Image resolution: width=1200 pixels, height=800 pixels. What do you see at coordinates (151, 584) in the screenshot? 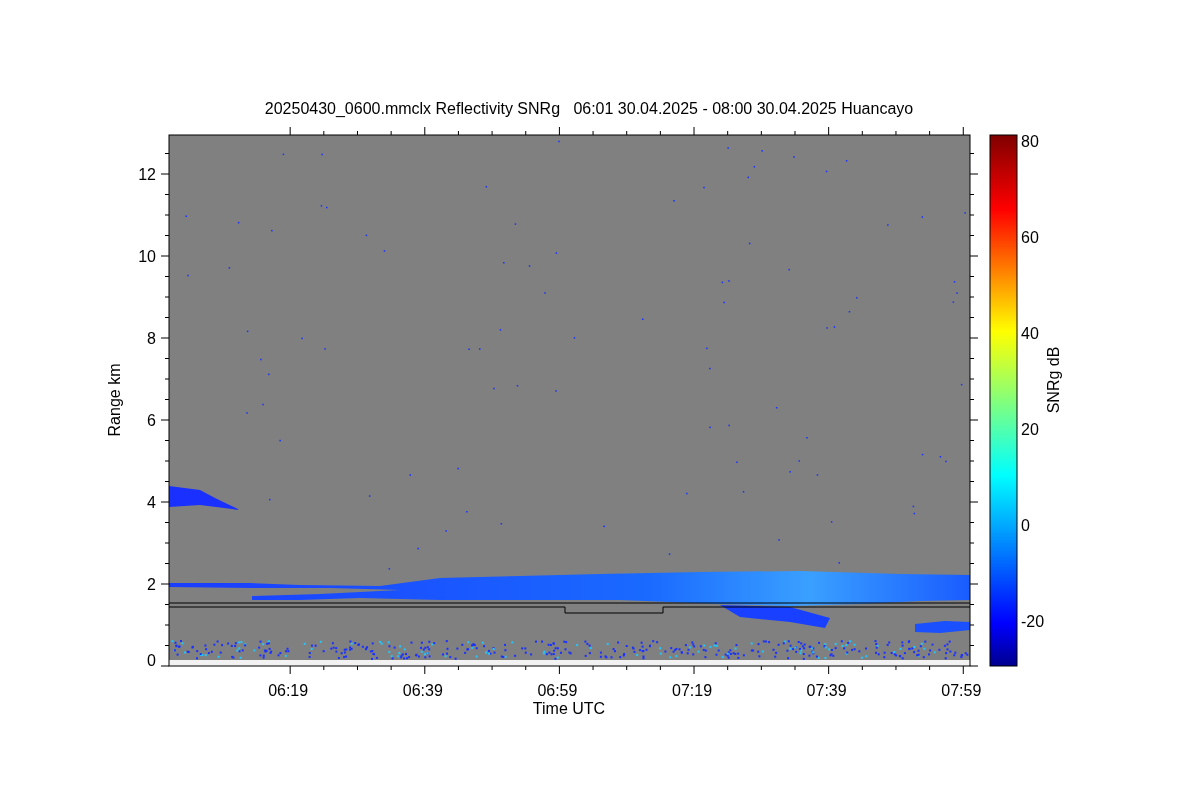
I see `tick-label: 2` at bounding box center [151, 584].